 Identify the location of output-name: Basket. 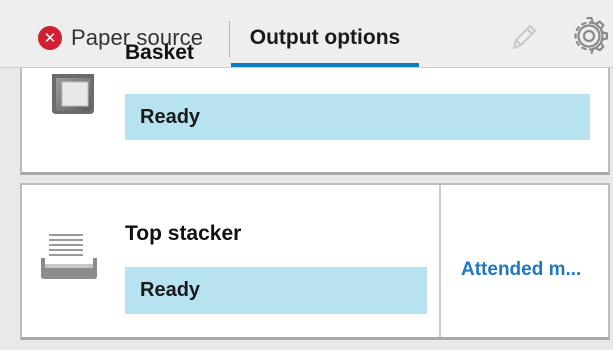
(159, 52).